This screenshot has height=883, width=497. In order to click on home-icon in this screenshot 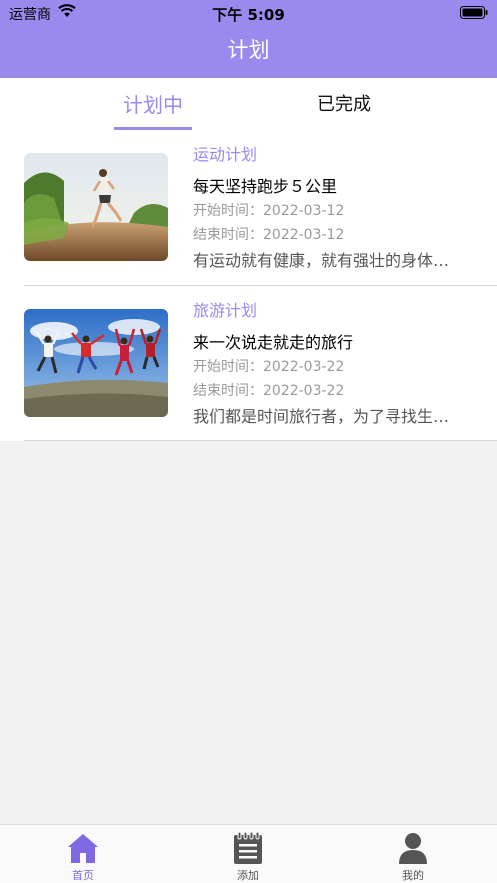, I will do `click(83, 848)`.